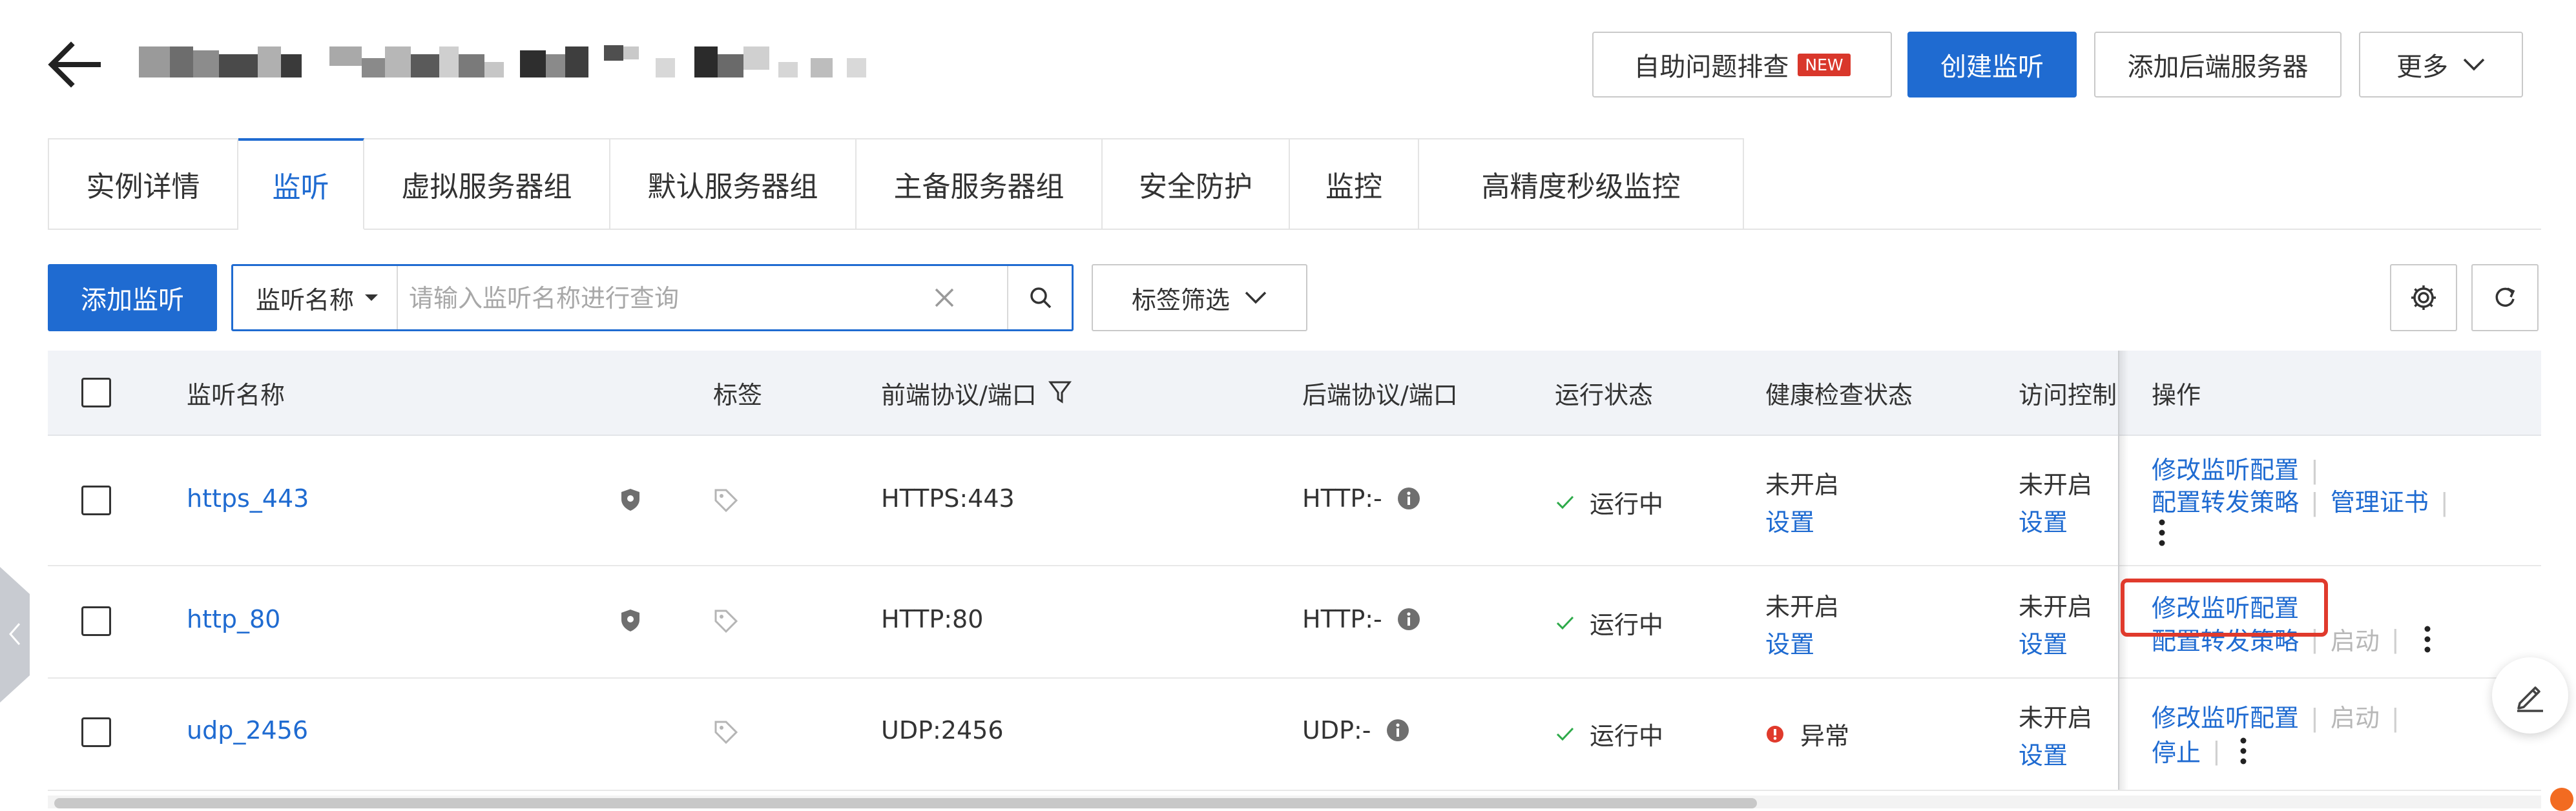  What do you see at coordinates (2176, 394) in the screenshot?
I see `column-header-ops: 操作` at bounding box center [2176, 394].